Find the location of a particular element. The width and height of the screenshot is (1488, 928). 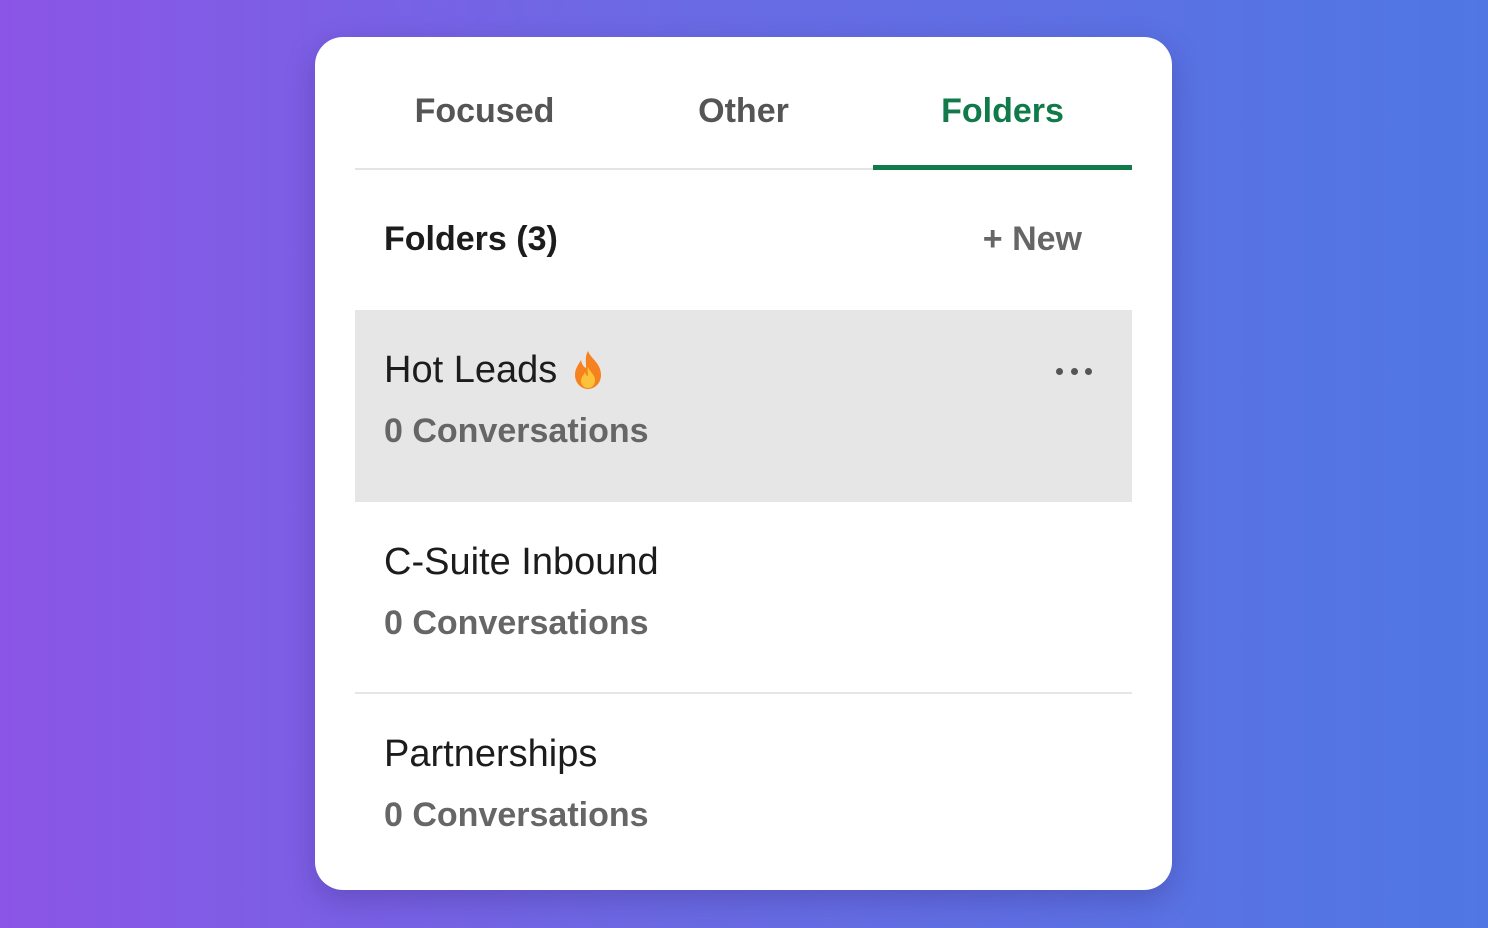

tab-focused: Focused is located at coordinates (484, 102).